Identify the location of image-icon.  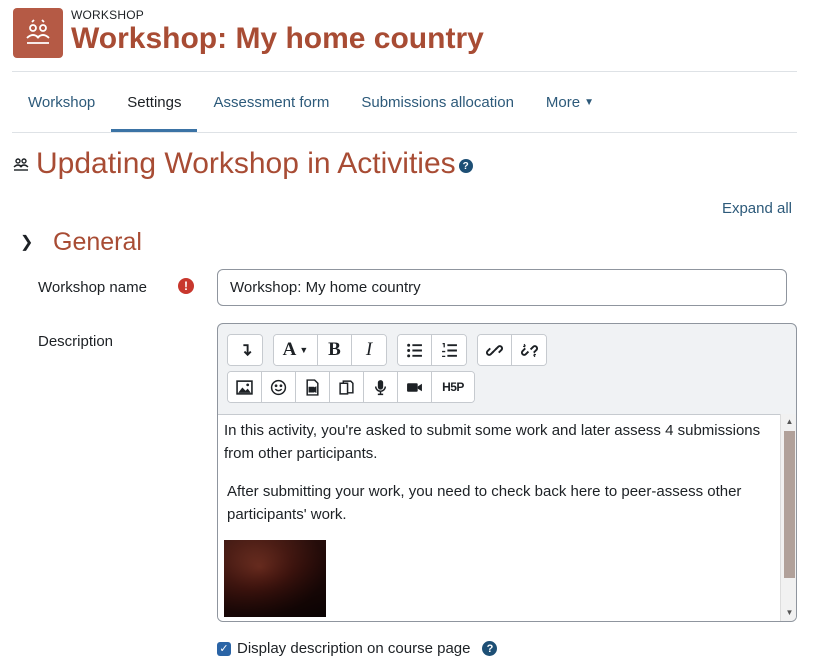
(245, 387).